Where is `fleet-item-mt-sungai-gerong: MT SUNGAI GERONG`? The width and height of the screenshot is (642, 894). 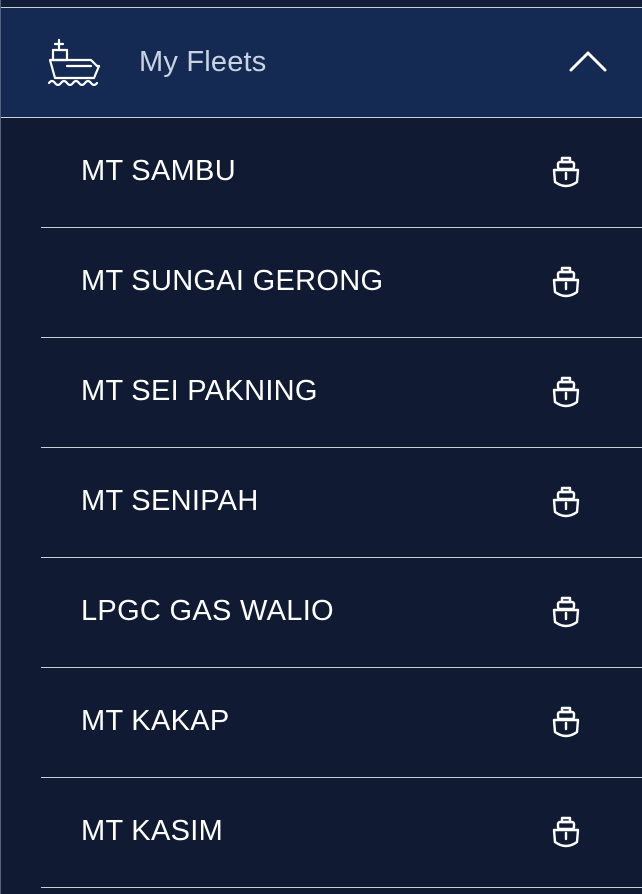
fleet-item-mt-sungai-gerong: MT SUNGAI GERONG is located at coordinates (341, 283).